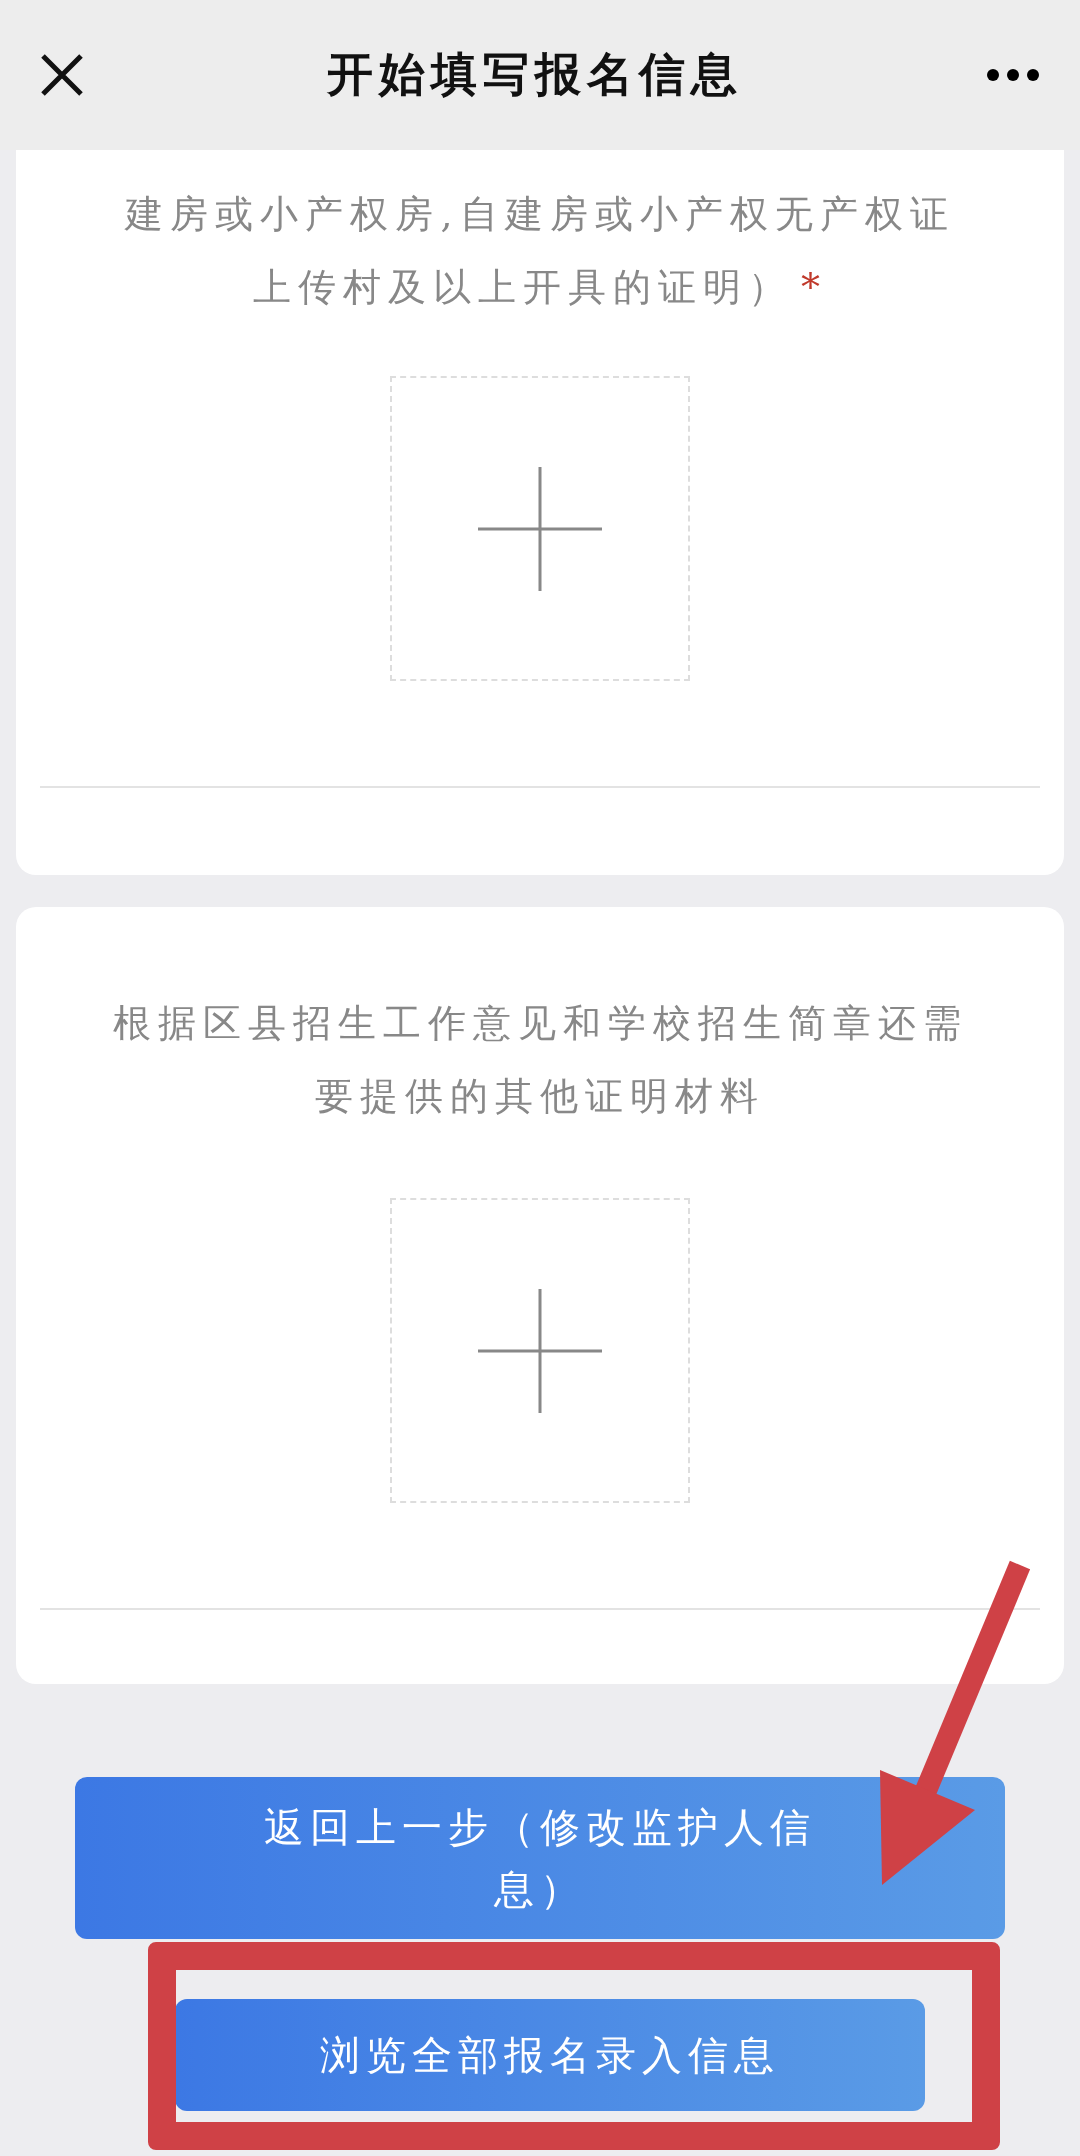 The height and width of the screenshot is (2156, 1080). Describe the element at coordinates (1013, 75) in the screenshot. I see `more-icon` at that location.